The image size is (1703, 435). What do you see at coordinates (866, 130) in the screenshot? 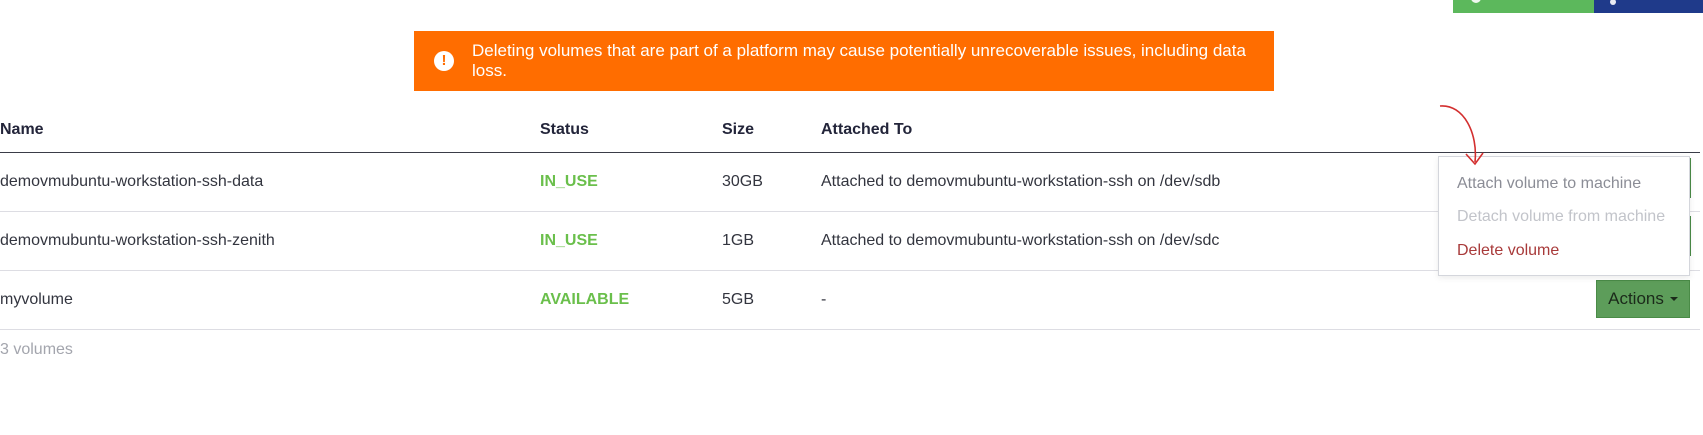
I see `column-header-attached-to: Attached To` at bounding box center [866, 130].